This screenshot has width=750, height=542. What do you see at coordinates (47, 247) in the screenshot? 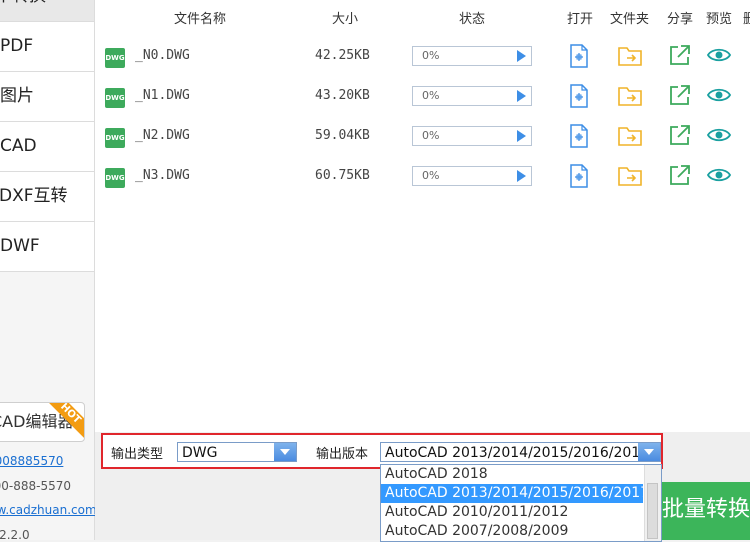
I see `sidebar-item-to-dwf: 转DWF` at bounding box center [47, 247].